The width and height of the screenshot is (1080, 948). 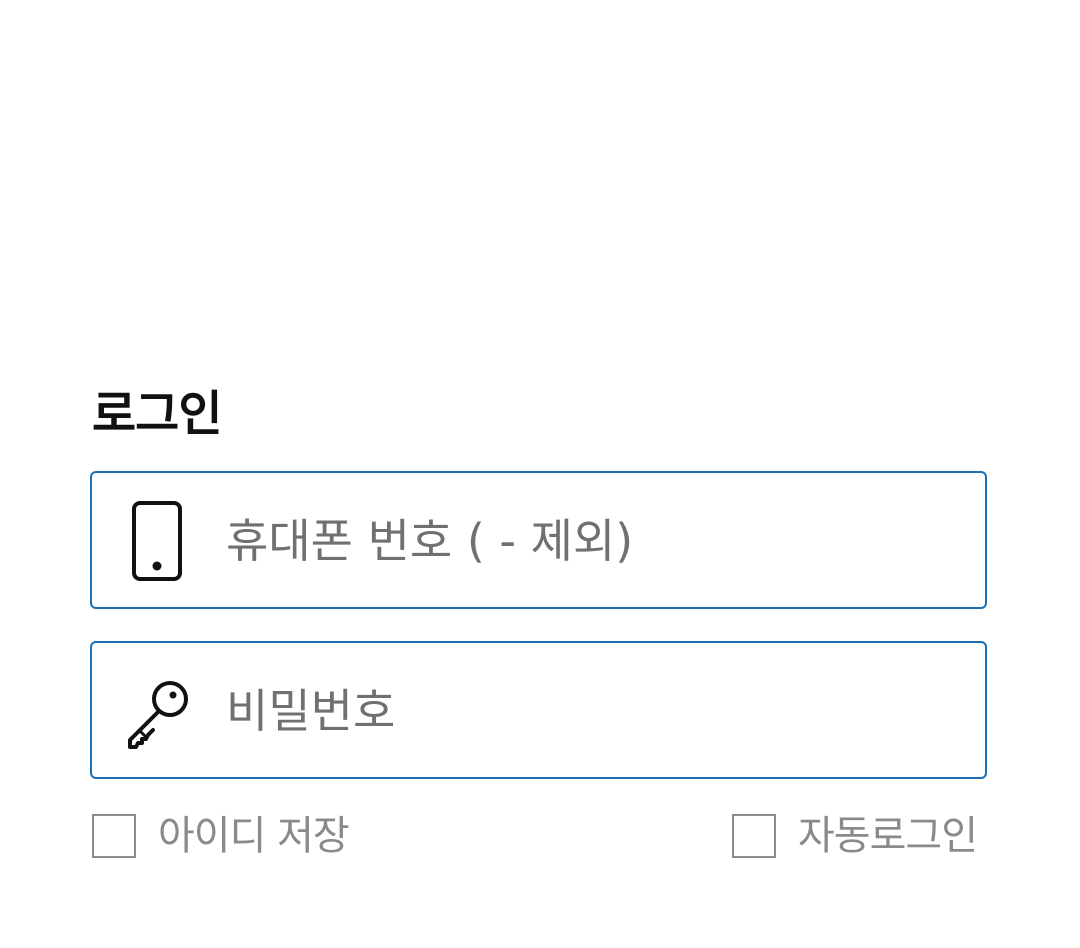 What do you see at coordinates (586, 541) in the screenshot?
I see `phone-input` at bounding box center [586, 541].